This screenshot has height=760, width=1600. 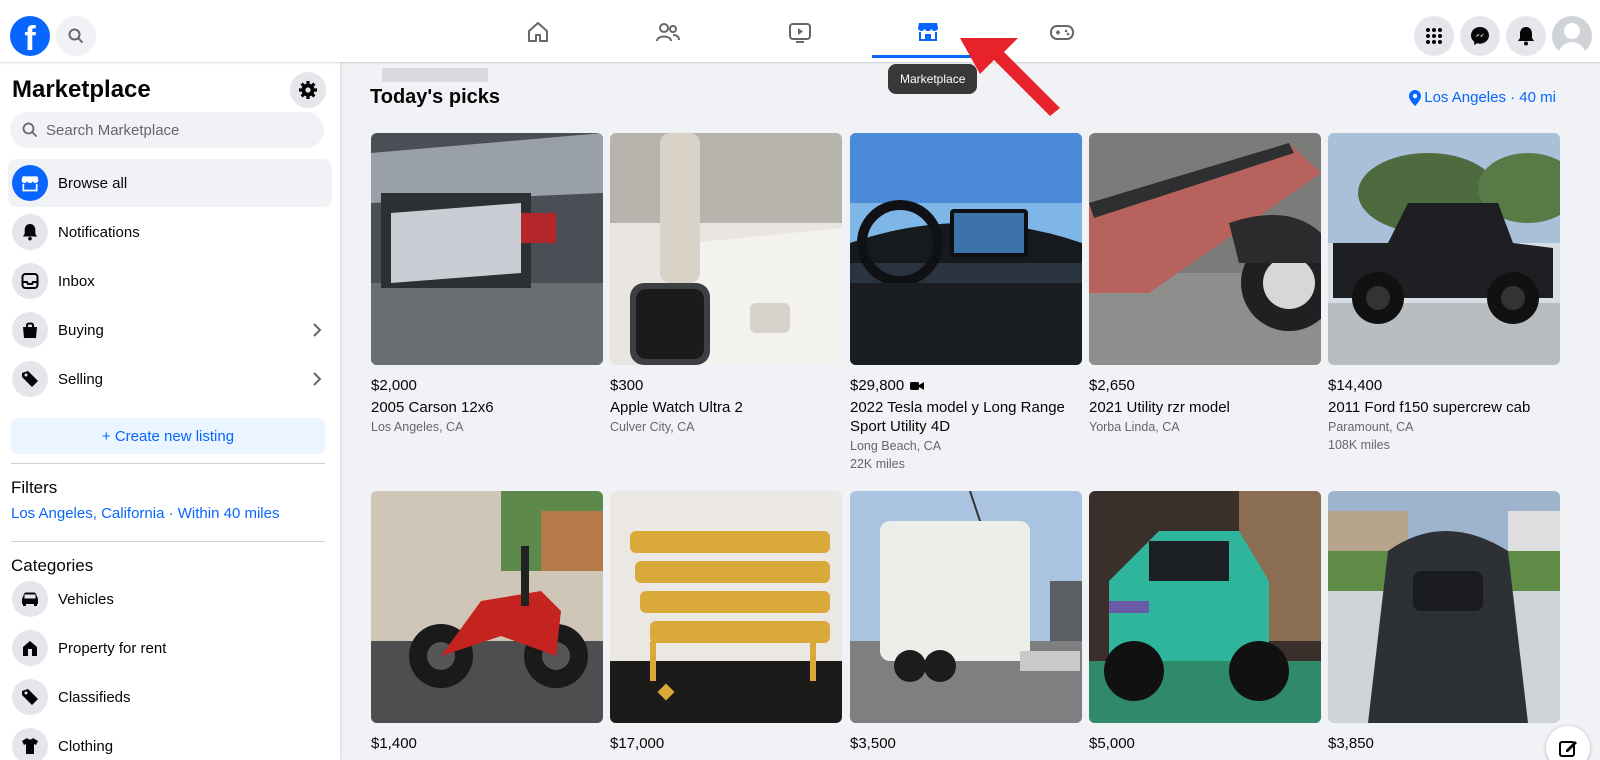 What do you see at coordinates (81, 89) in the screenshot?
I see `sidebar-title: Marketplace` at bounding box center [81, 89].